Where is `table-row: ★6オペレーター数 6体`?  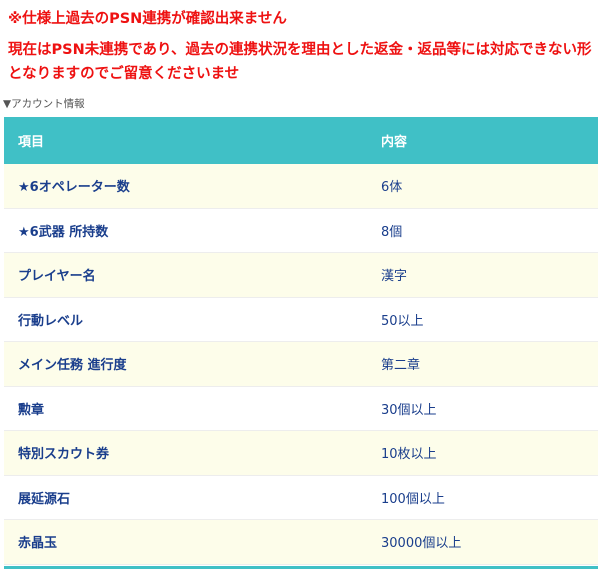
table-row: ★6オペレーター数 6体 is located at coordinates (301, 186).